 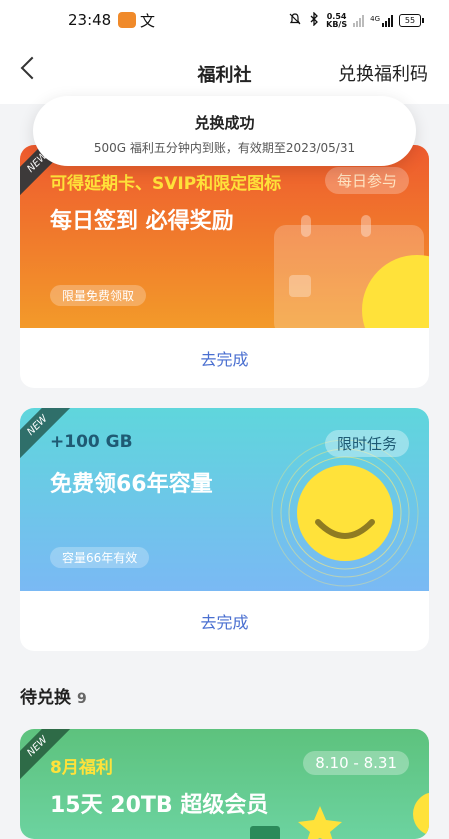 What do you see at coordinates (98, 295) in the screenshot?
I see `card-pill: 限量免费领取` at bounding box center [98, 295].